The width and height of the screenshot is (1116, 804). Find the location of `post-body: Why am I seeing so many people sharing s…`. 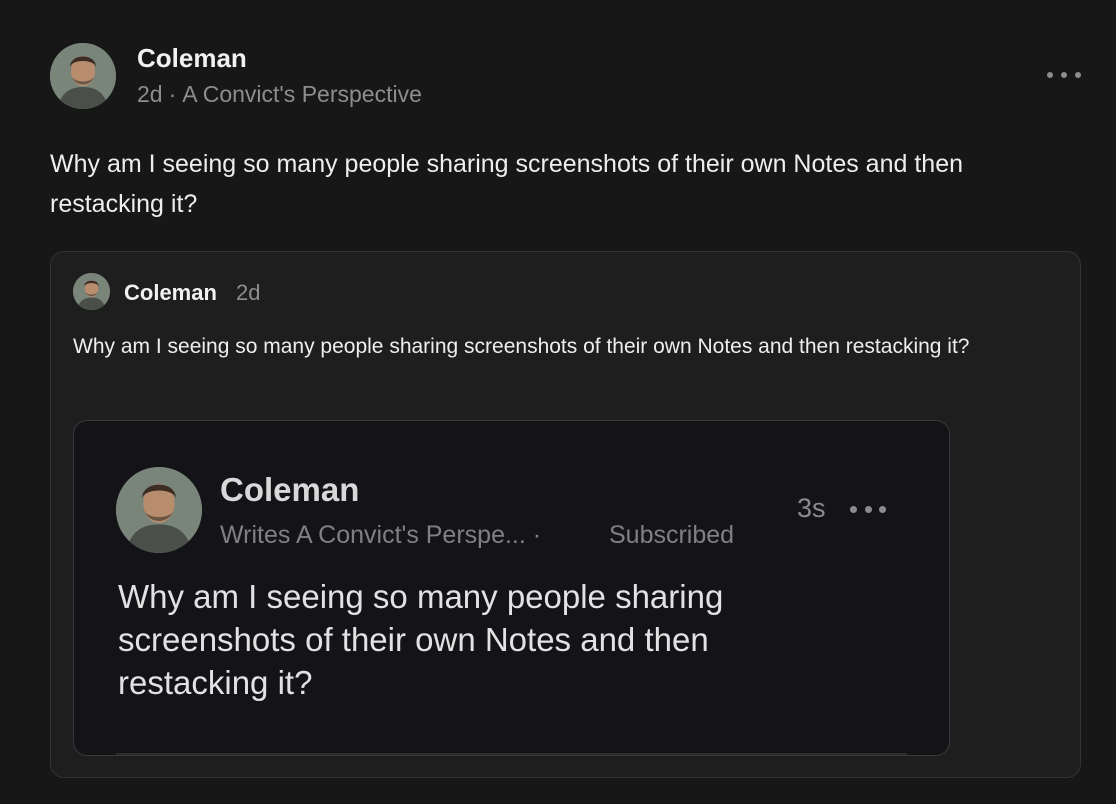

post-body: Why am I seeing so many people sharing s… is located at coordinates (507, 184).